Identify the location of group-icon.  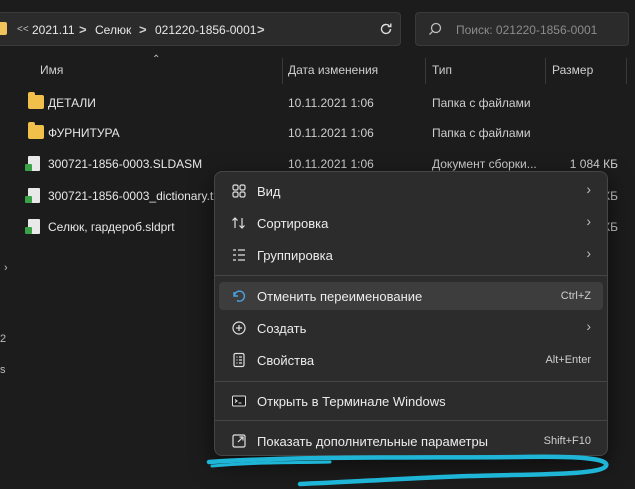
(239, 255).